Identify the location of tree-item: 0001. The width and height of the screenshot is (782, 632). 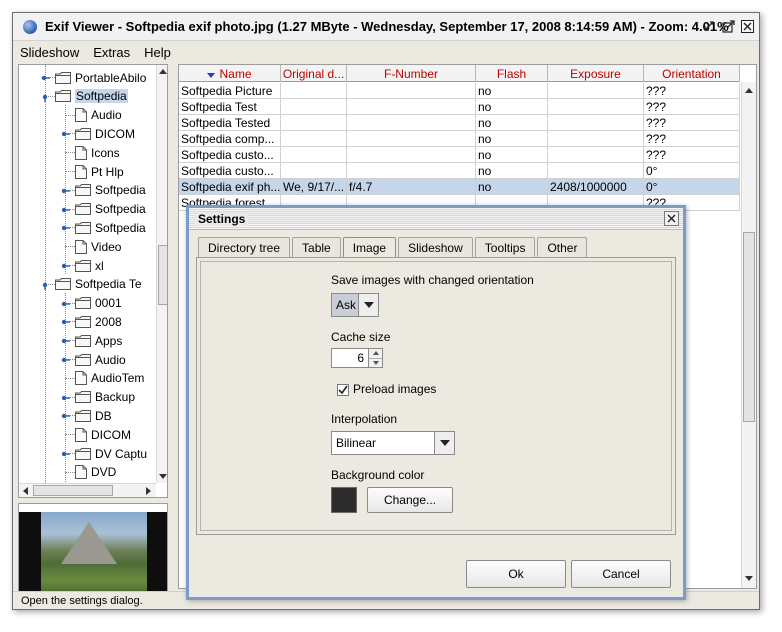
(98, 303).